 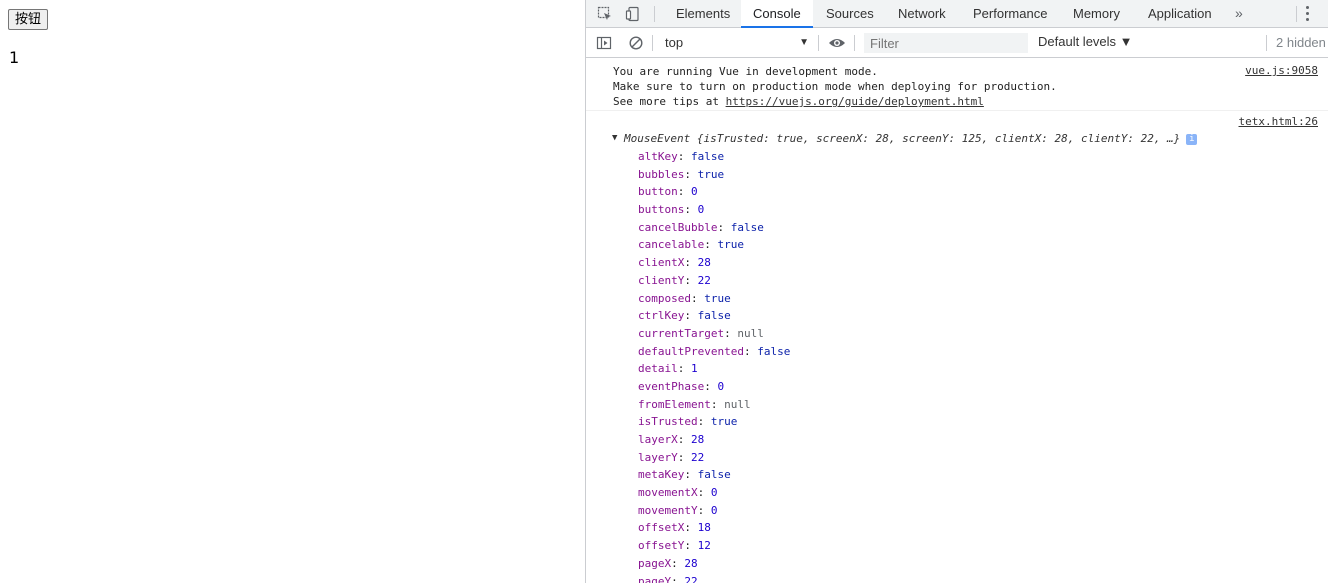 I want to click on clear-console-icon, so click(x=636, y=43).